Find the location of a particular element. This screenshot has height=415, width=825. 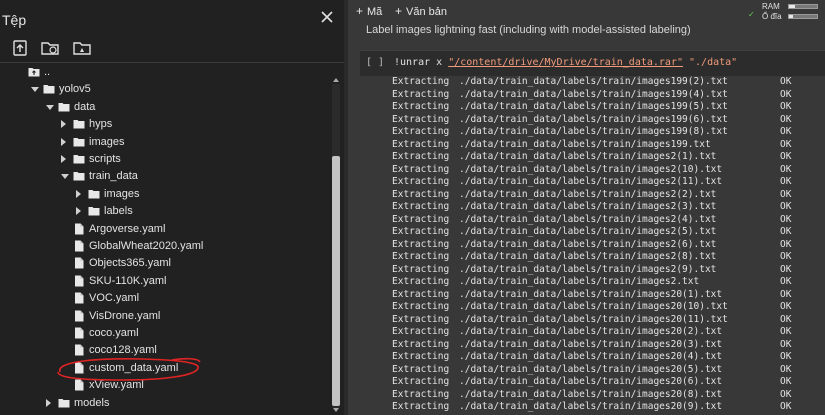

folder-item: train_data is located at coordinates (165, 176).